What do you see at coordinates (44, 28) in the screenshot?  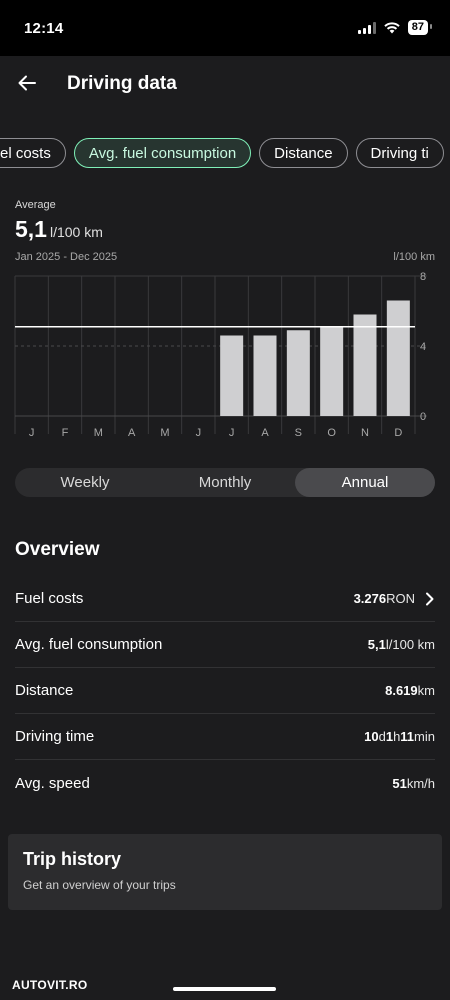 I see `status-time: 12:14` at bounding box center [44, 28].